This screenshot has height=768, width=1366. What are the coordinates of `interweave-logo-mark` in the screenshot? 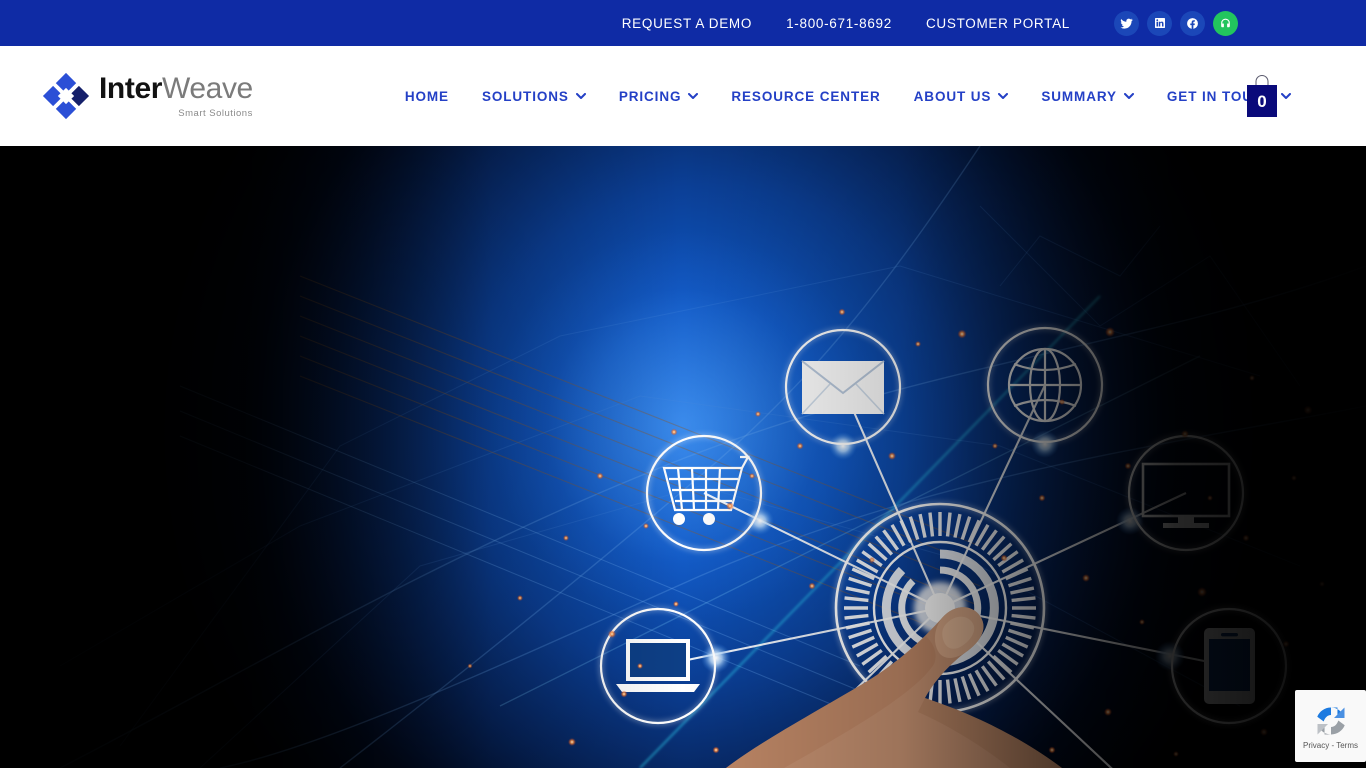 It's located at (66, 96).